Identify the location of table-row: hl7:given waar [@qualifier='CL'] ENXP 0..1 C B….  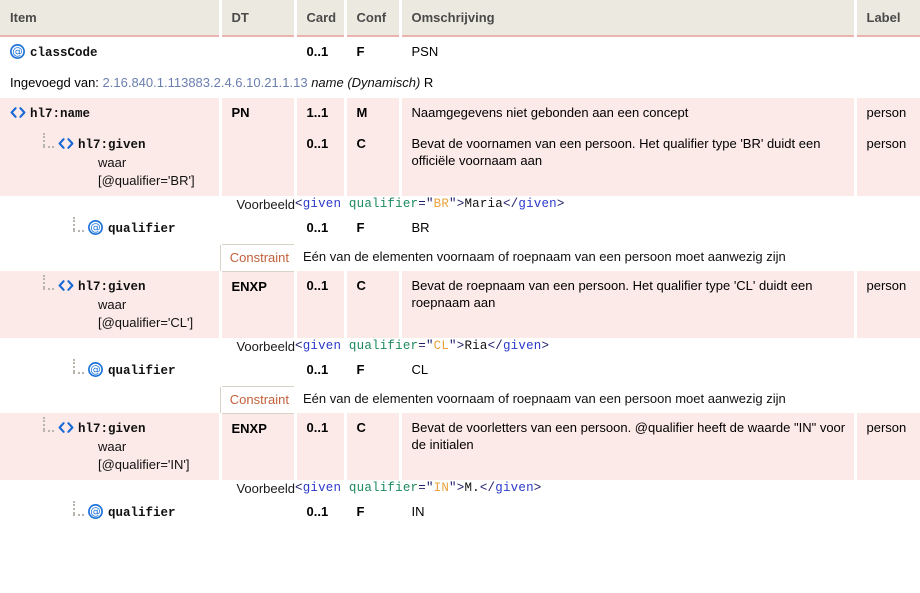
(460, 304).